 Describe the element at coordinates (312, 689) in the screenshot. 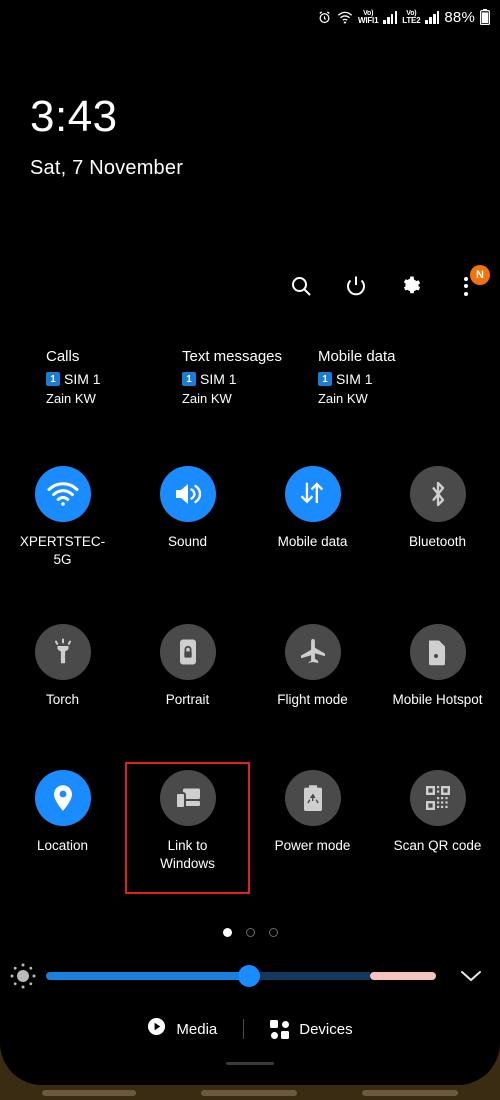

I see `tile-flight-mode: Flight mode` at that location.